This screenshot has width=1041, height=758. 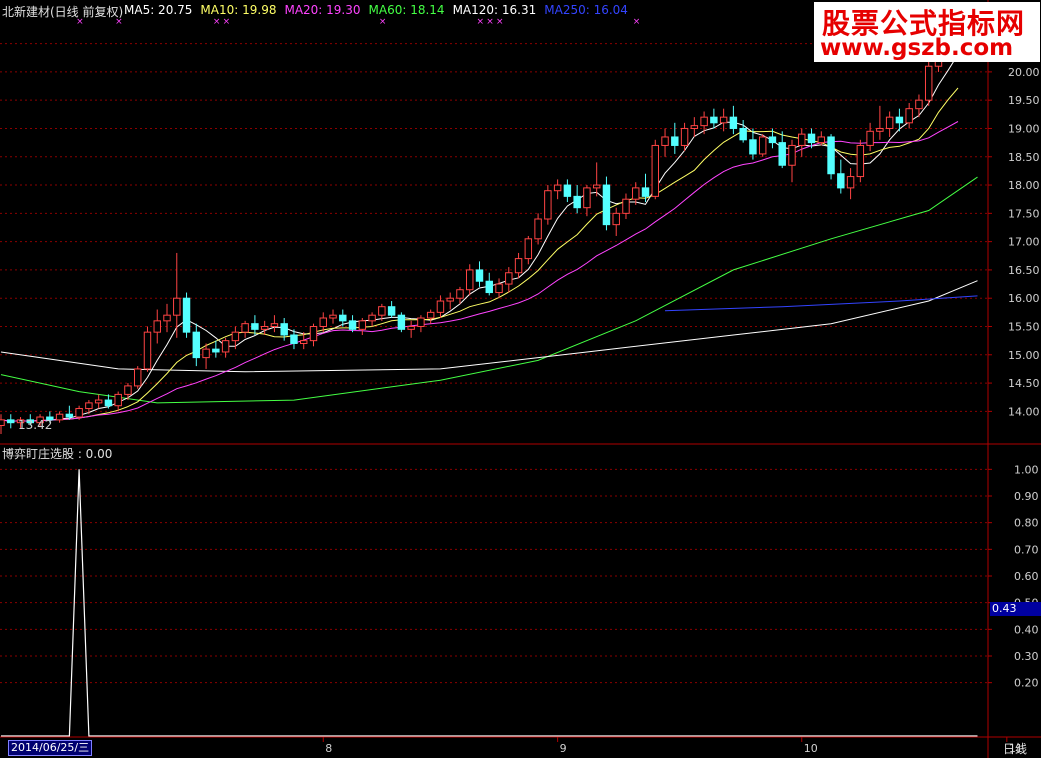 What do you see at coordinates (1026, 629) in the screenshot?
I see `y-tick-label: 0.40` at bounding box center [1026, 629].